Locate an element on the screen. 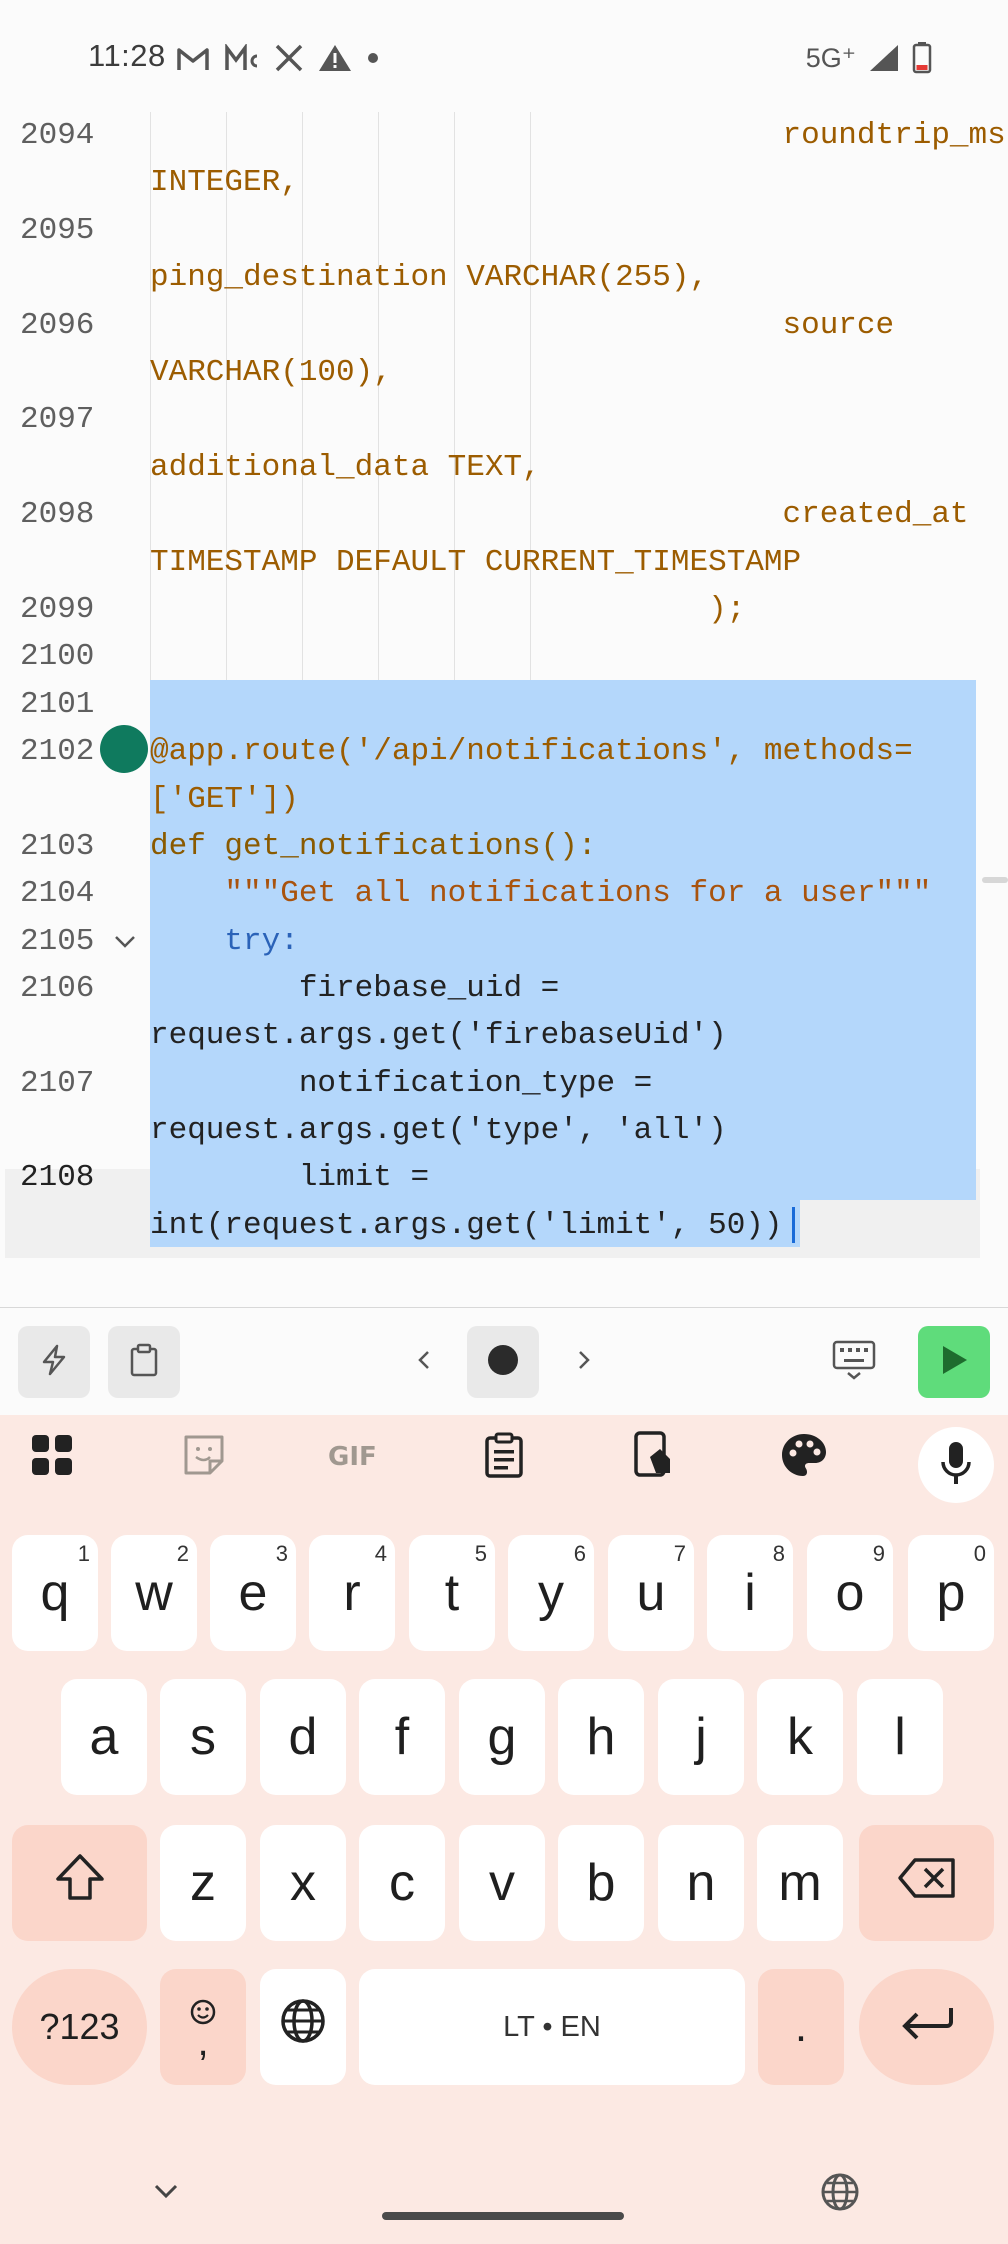 Image resolution: width=1008 pixels, height=2244 pixels. cursor-right-button is located at coordinates (584, 1362).